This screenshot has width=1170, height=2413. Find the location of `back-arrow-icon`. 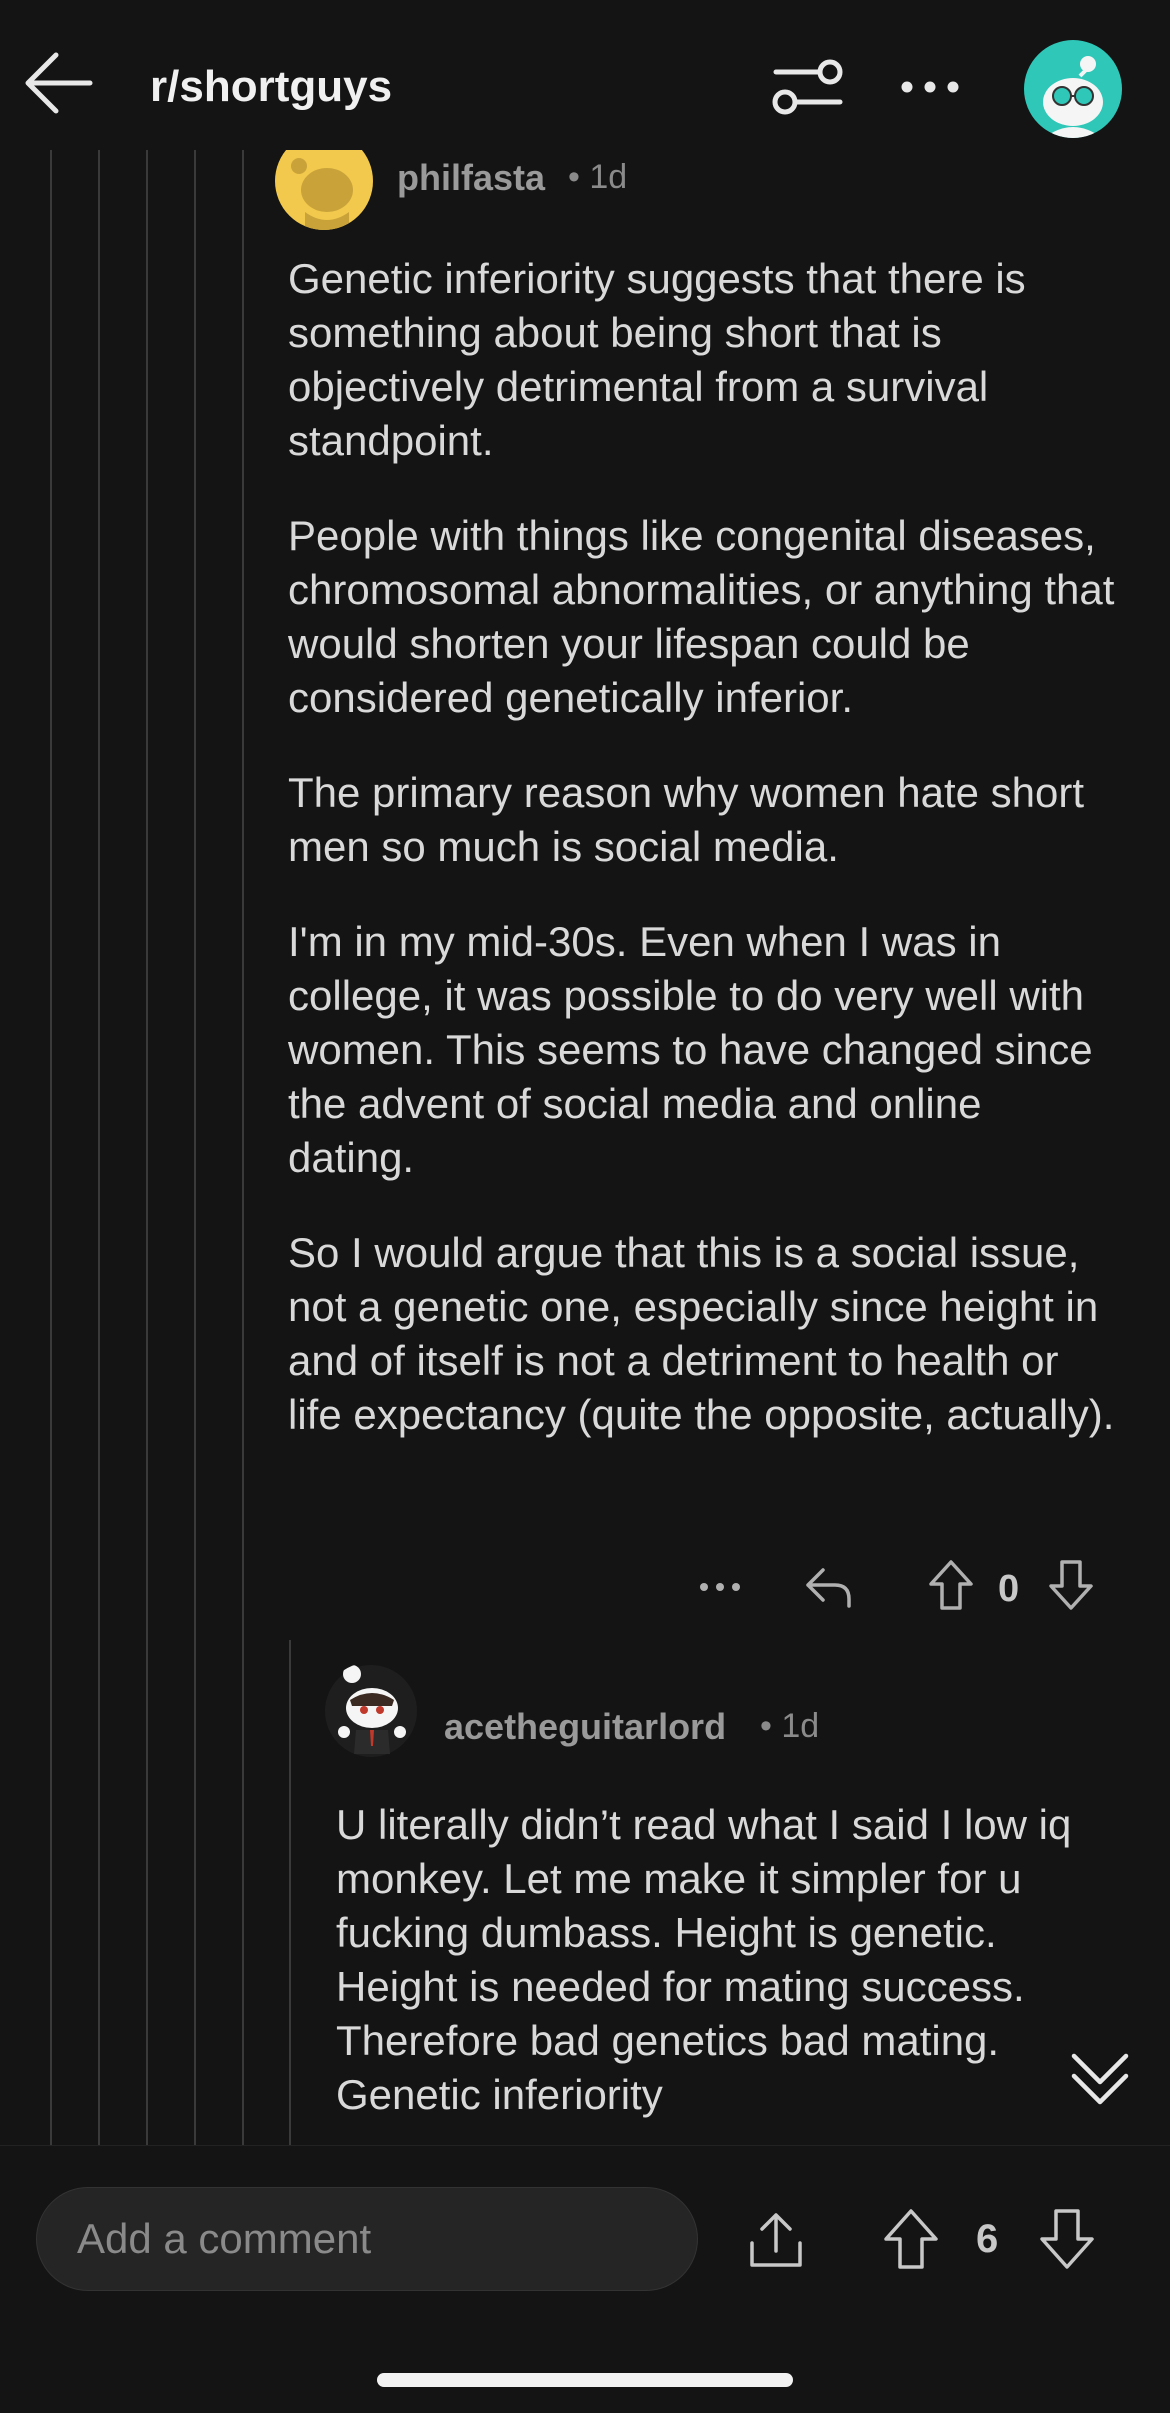

back-arrow-icon is located at coordinates (59, 83).